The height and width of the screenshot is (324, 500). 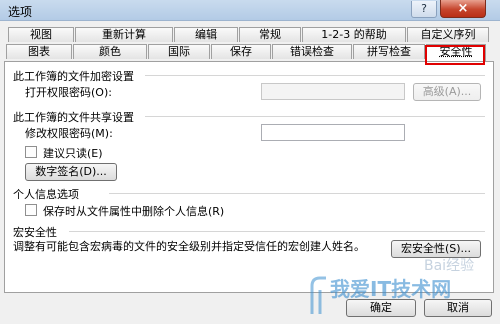 What do you see at coordinates (73, 153) in the screenshot?
I see `readonly-label: 建议只读(E)` at bounding box center [73, 153].